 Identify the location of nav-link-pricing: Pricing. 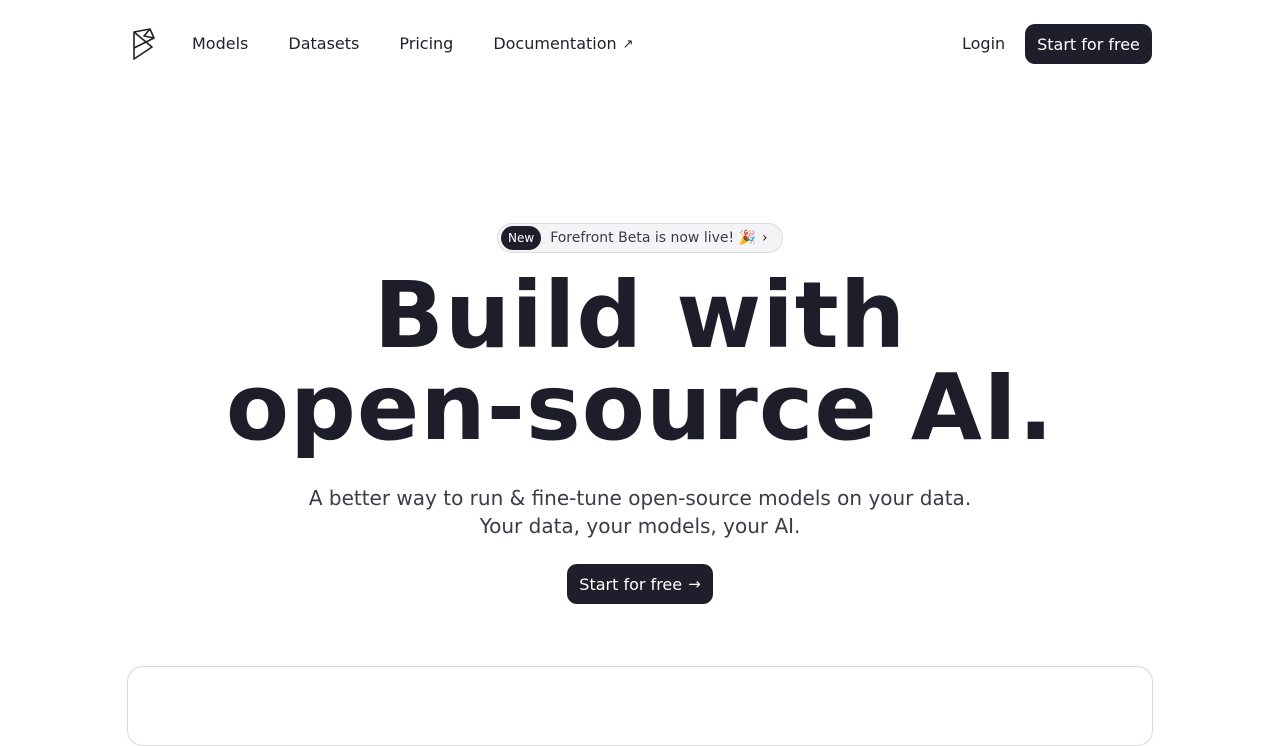
(426, 44).